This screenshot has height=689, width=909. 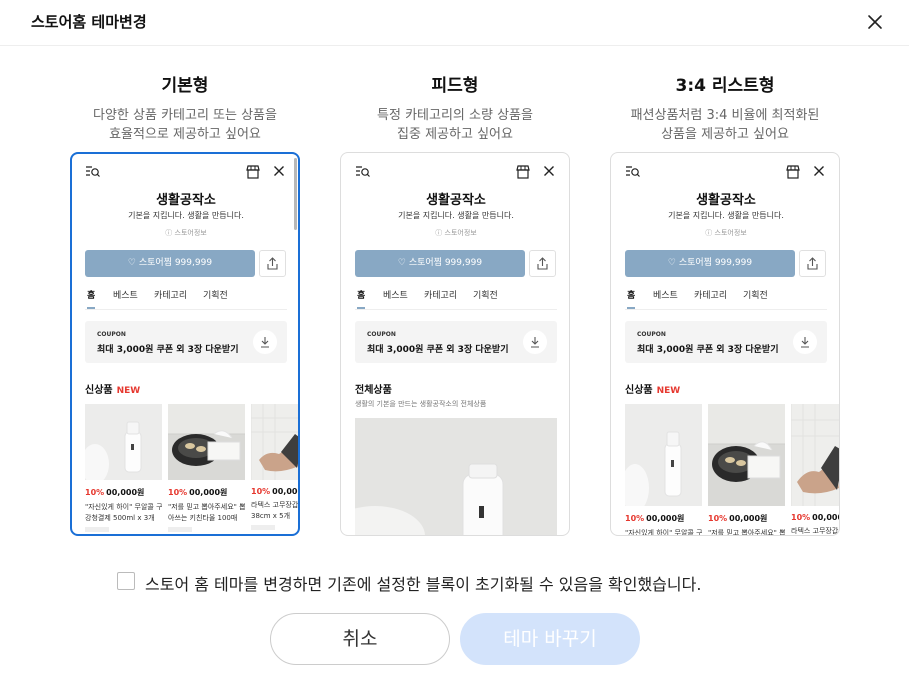 I want to click on all-products-subtitle: 생활의 기본을 만드는 생활공작소의 전체상품, so click(x=421, y=404).